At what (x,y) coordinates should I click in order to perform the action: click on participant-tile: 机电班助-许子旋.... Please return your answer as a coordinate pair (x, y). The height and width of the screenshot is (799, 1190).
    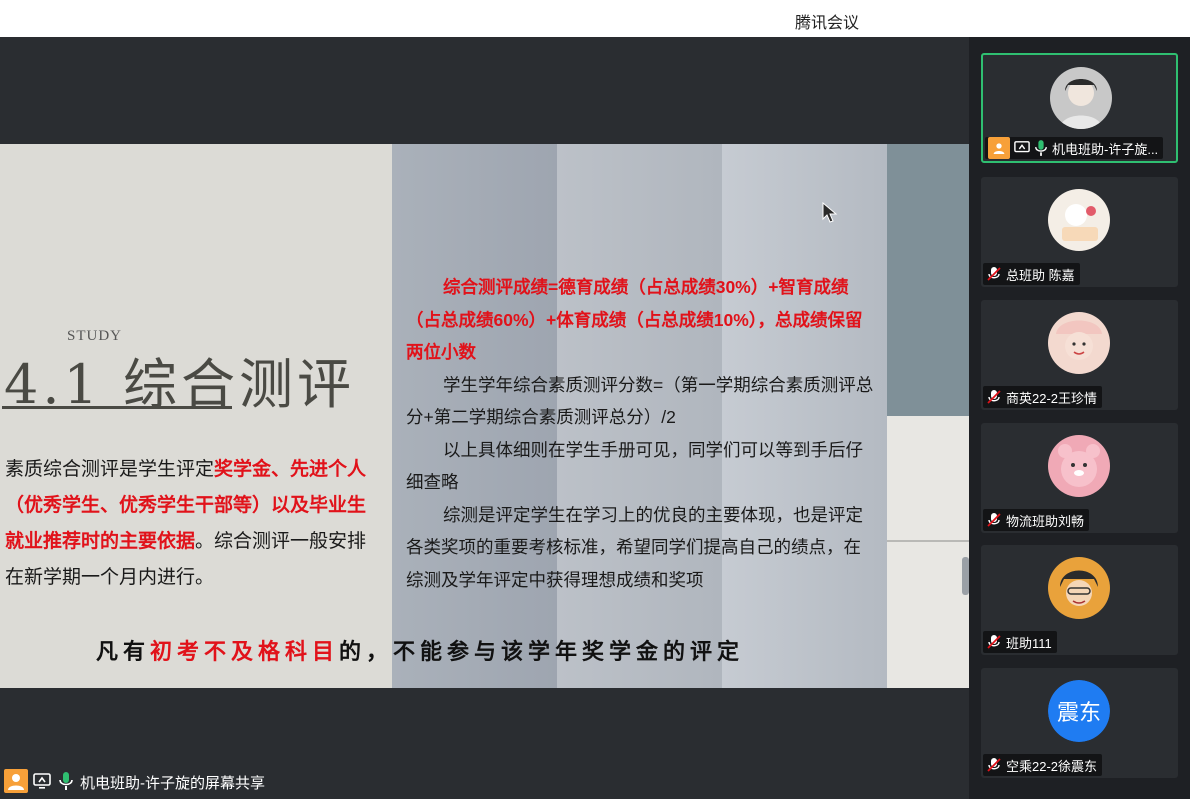
    Looking at the image, I should click on (1079, 108).